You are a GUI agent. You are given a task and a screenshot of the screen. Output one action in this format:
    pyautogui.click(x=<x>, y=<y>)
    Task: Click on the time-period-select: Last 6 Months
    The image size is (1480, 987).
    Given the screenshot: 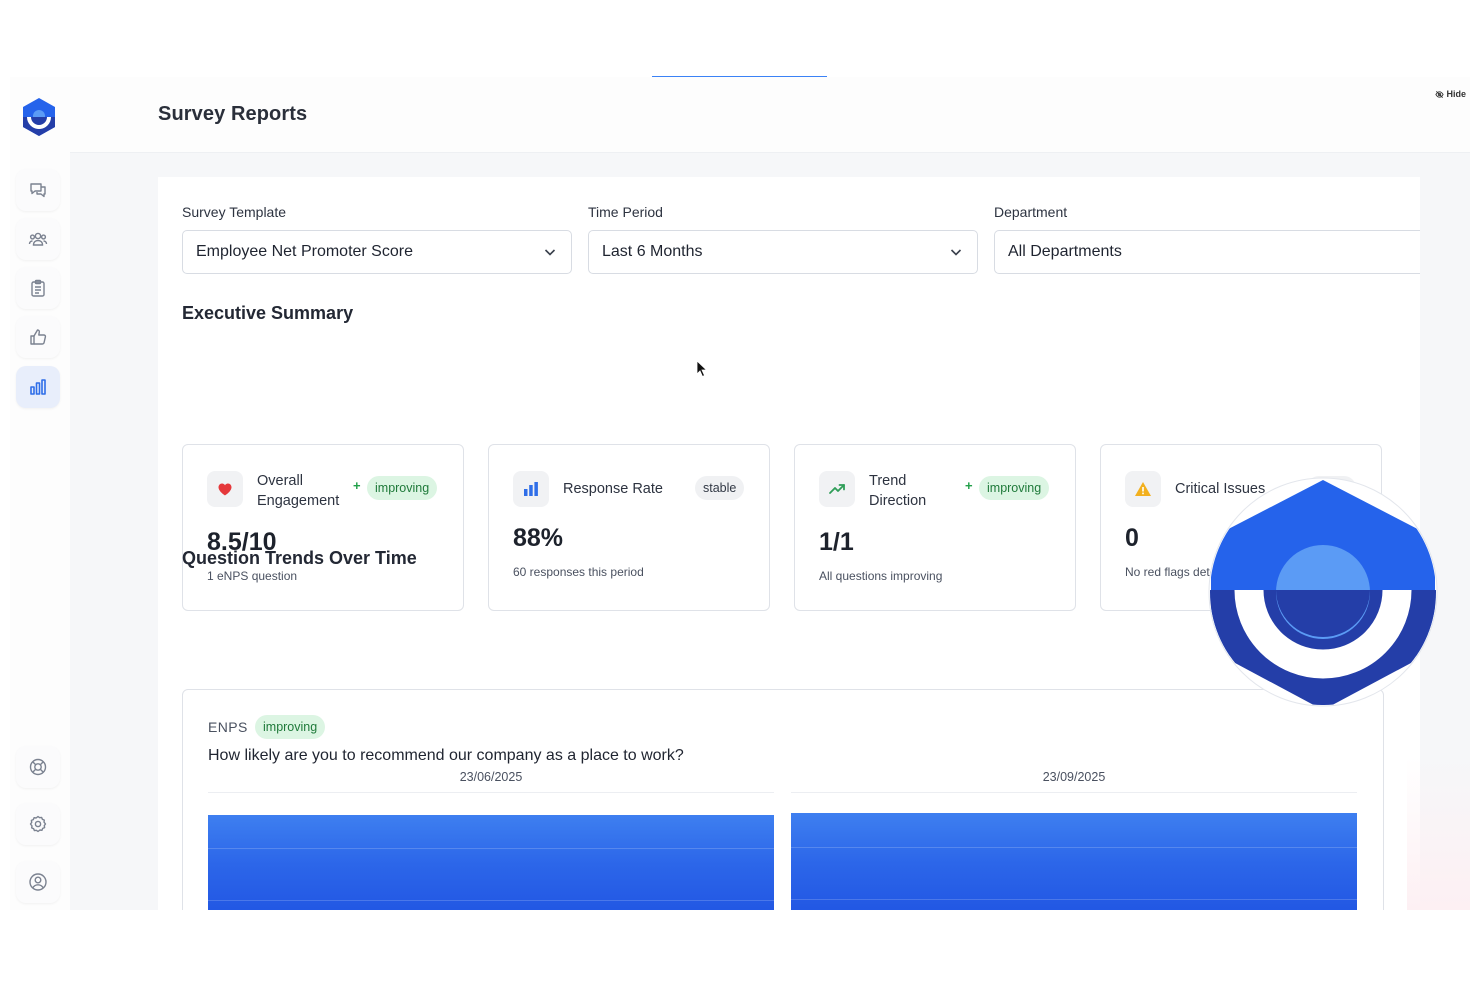 What is the action you would take?
    pyautogui.click(x=783, y=252)
    